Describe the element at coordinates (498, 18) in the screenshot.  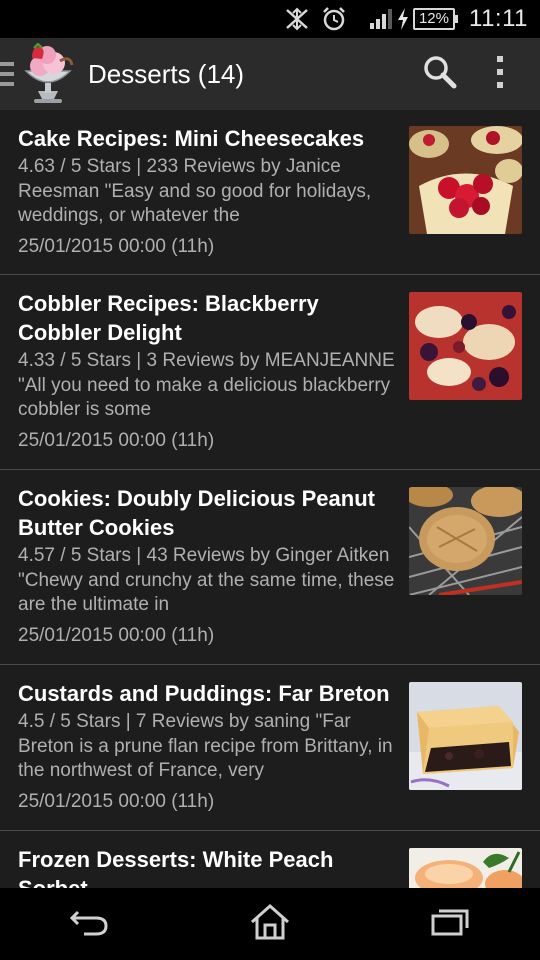
I see `clock: 11:11` at that location.